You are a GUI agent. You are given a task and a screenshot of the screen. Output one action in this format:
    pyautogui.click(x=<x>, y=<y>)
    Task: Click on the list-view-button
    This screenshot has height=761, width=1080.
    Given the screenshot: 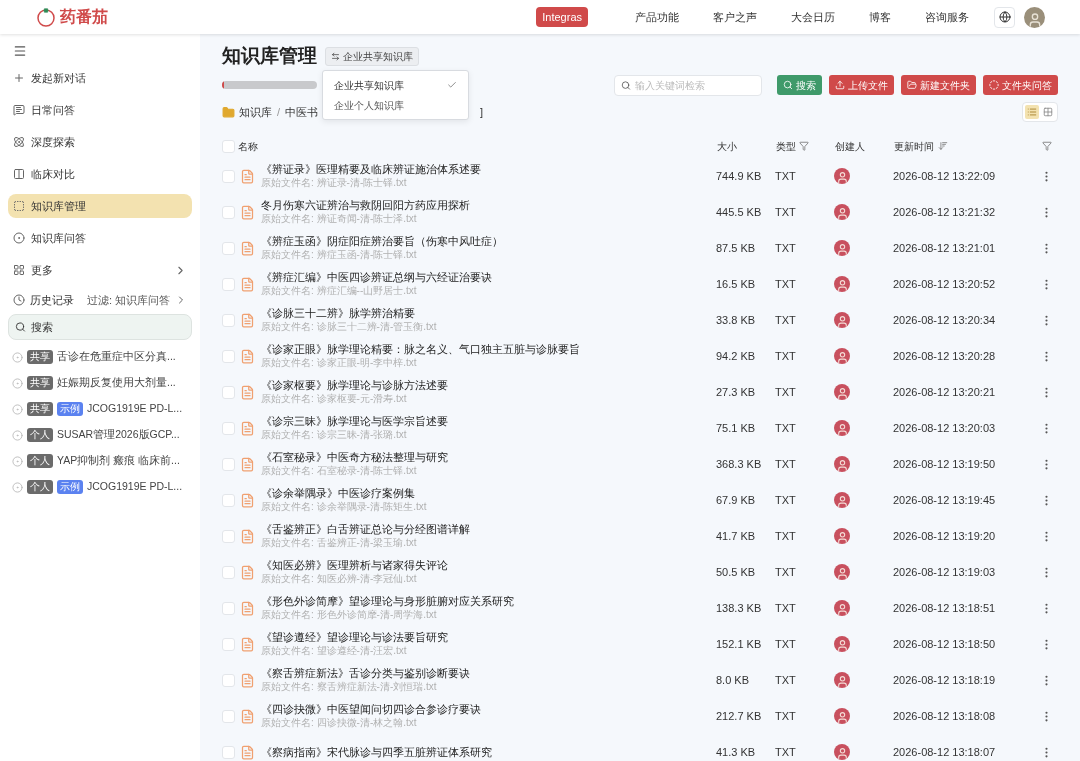 What is the action you would take?
    pyautogui.click(x=1032, y=112)
    